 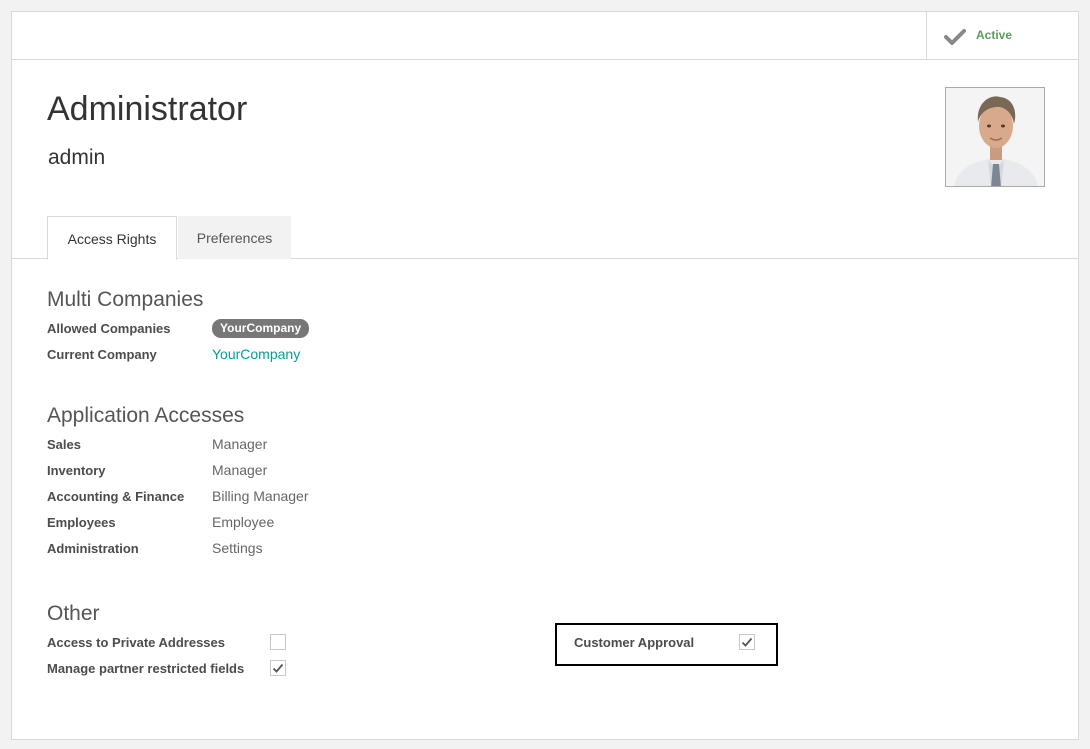 I want to click on active-toggle-button: Active, so click(x=1002, y=36).